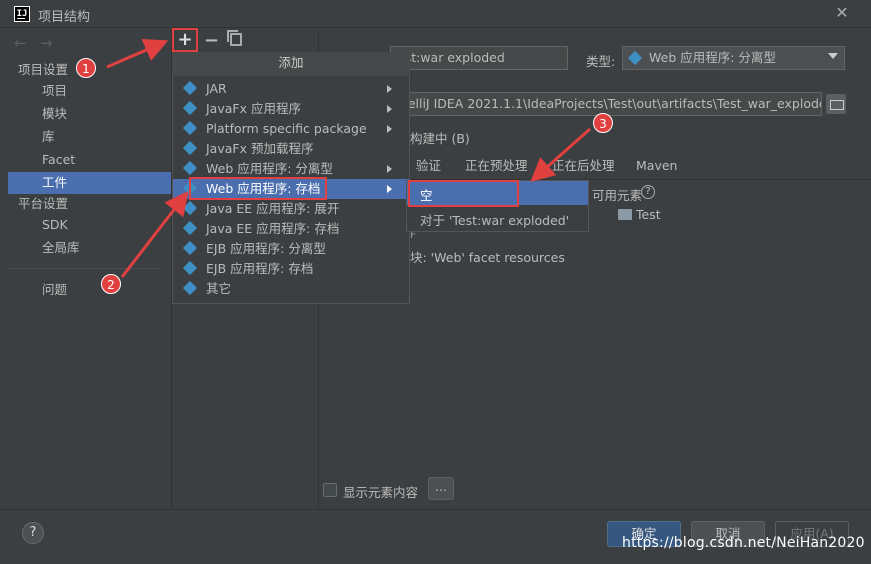 The height and width of the screenshot is (564, 871). Describe the element at coordinates (603, 123) in the screenshot. I see `annotation-badge-3: 3` at that location.